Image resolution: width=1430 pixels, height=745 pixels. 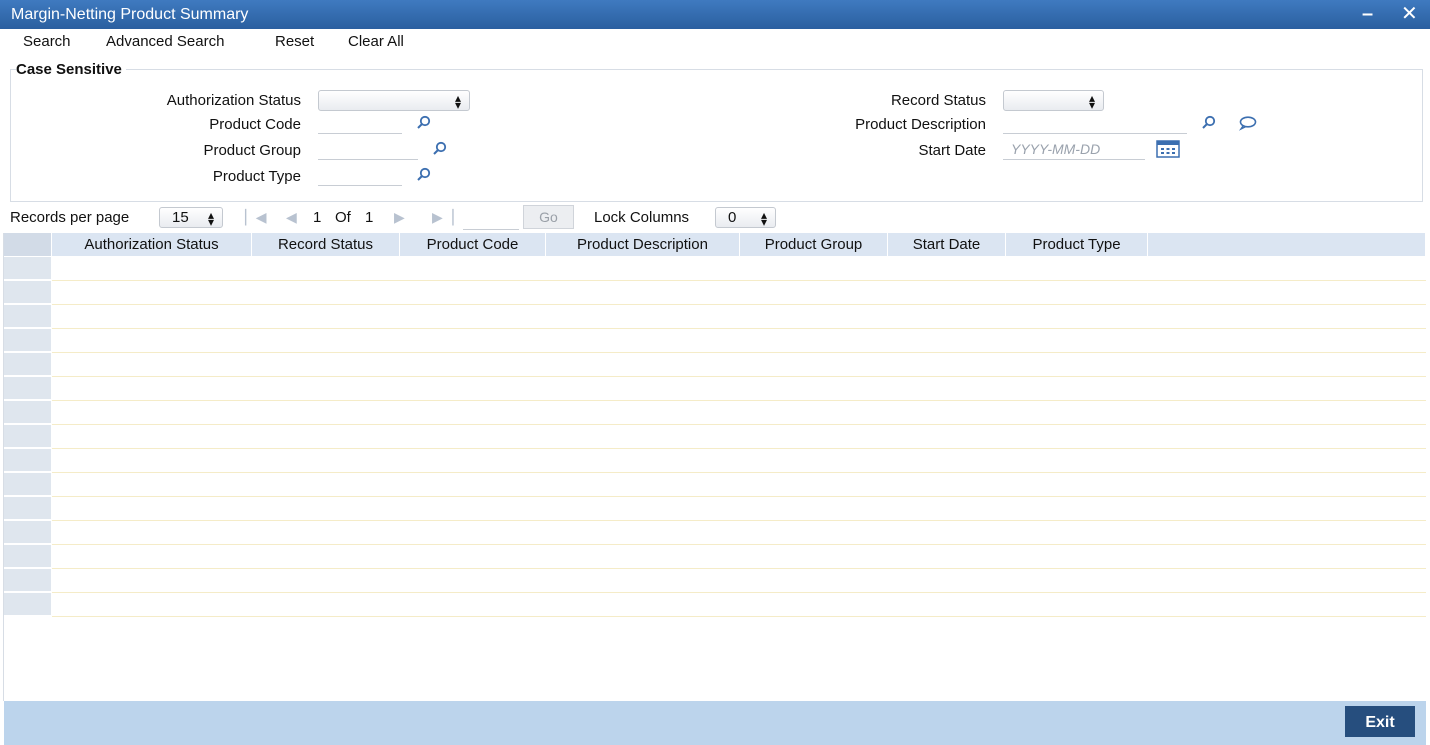 What do you see at coordinates (368, 149) in the screenshot?
I see `product-group-input` at bounding box center [368, 149].